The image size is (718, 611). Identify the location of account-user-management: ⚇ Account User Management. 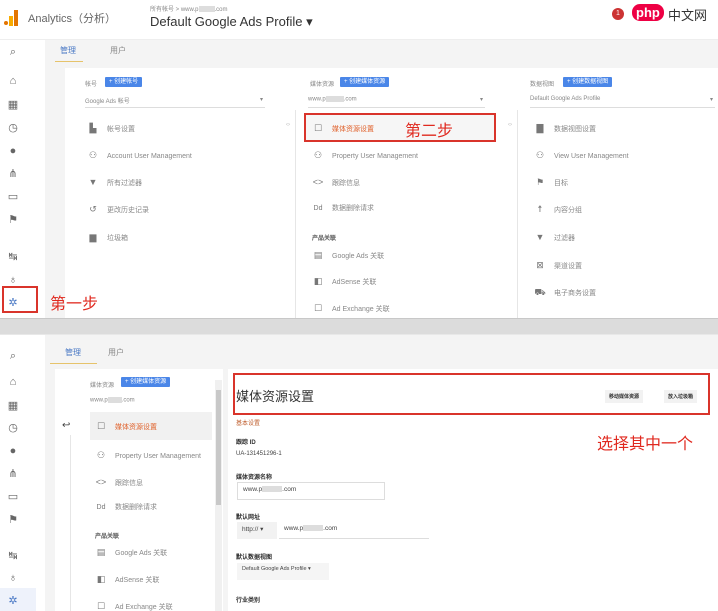
(138, 155).